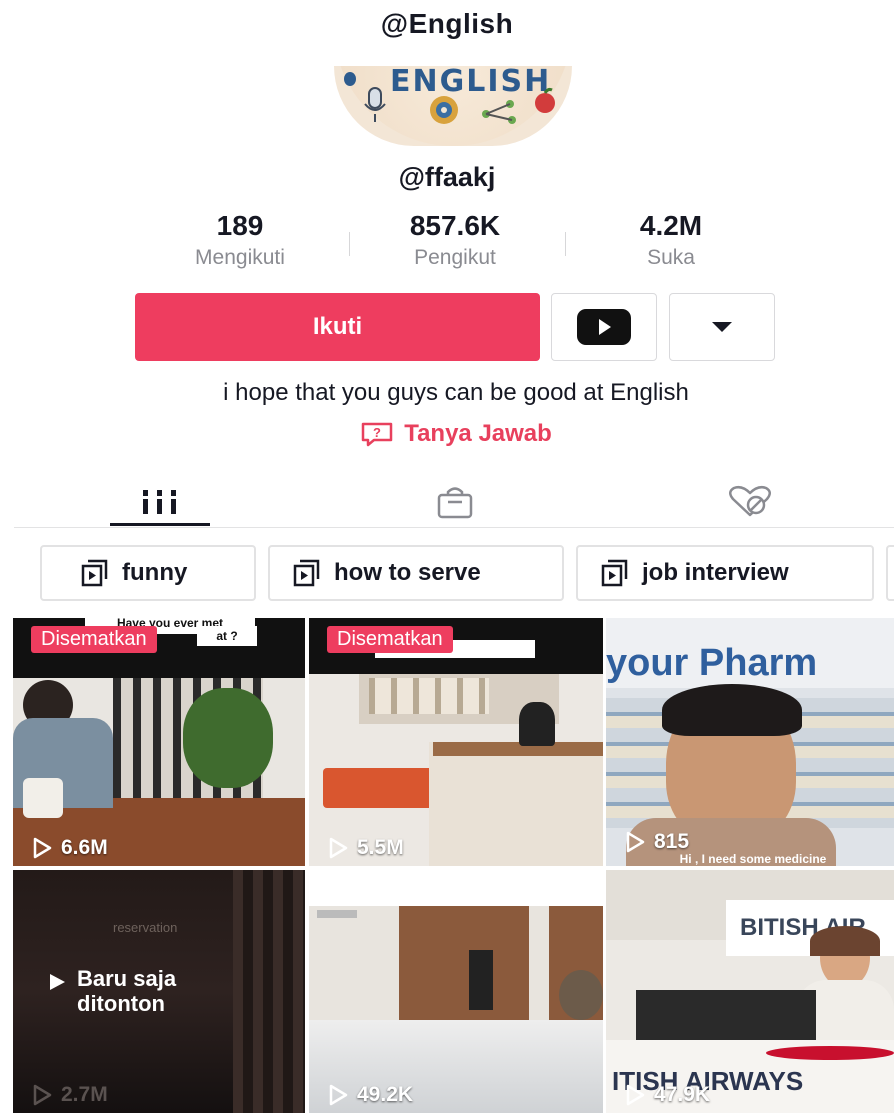  I want to click on playlist-label: job interview, so click(715, 572).